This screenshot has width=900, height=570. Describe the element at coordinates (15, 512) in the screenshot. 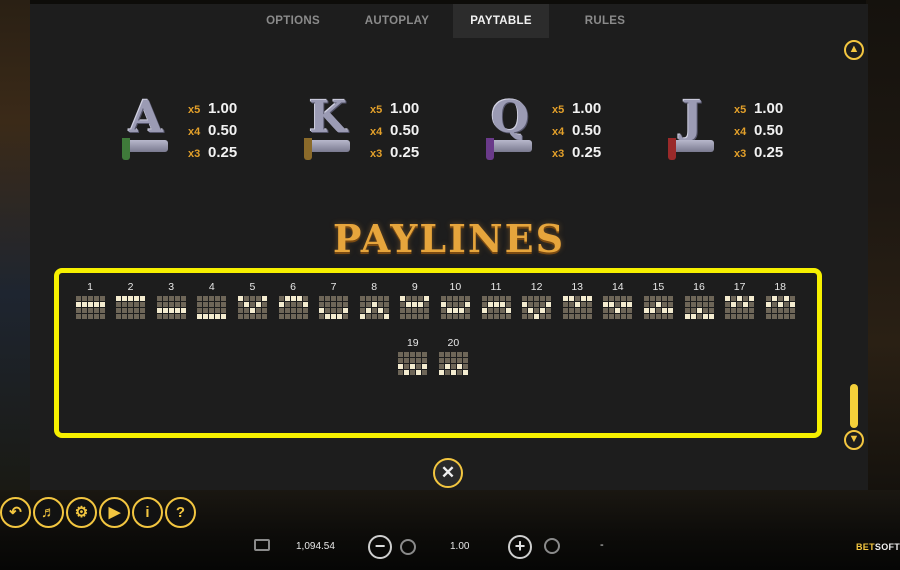

I see `back-button: ↶` at that location.